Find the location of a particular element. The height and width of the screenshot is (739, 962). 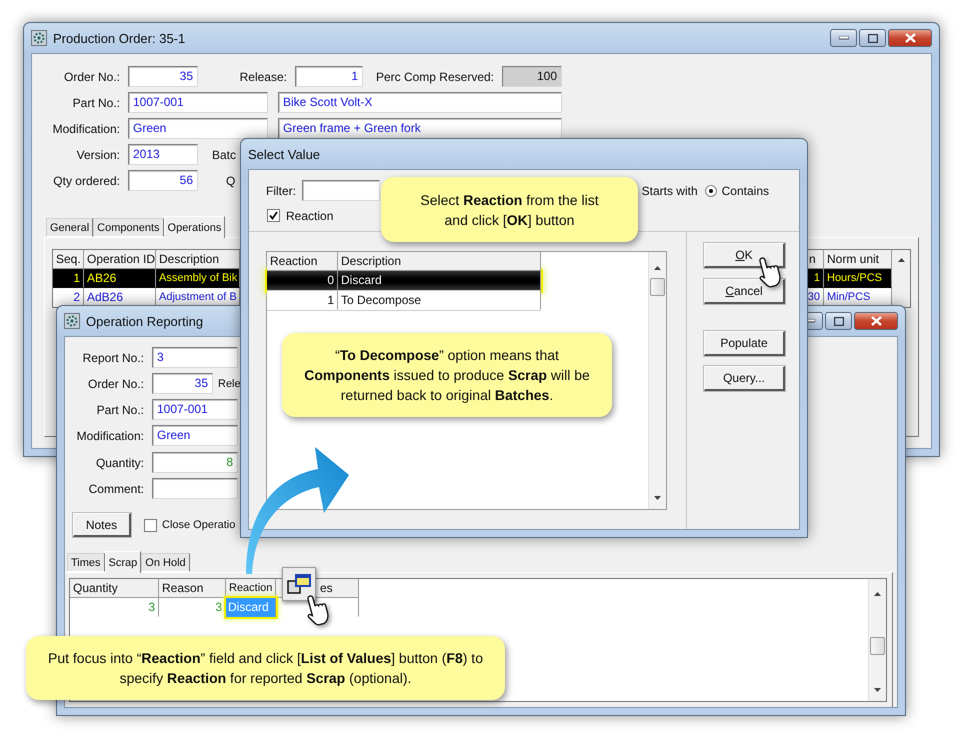

column-header: Norm unit is located at coordinates (858, 259).